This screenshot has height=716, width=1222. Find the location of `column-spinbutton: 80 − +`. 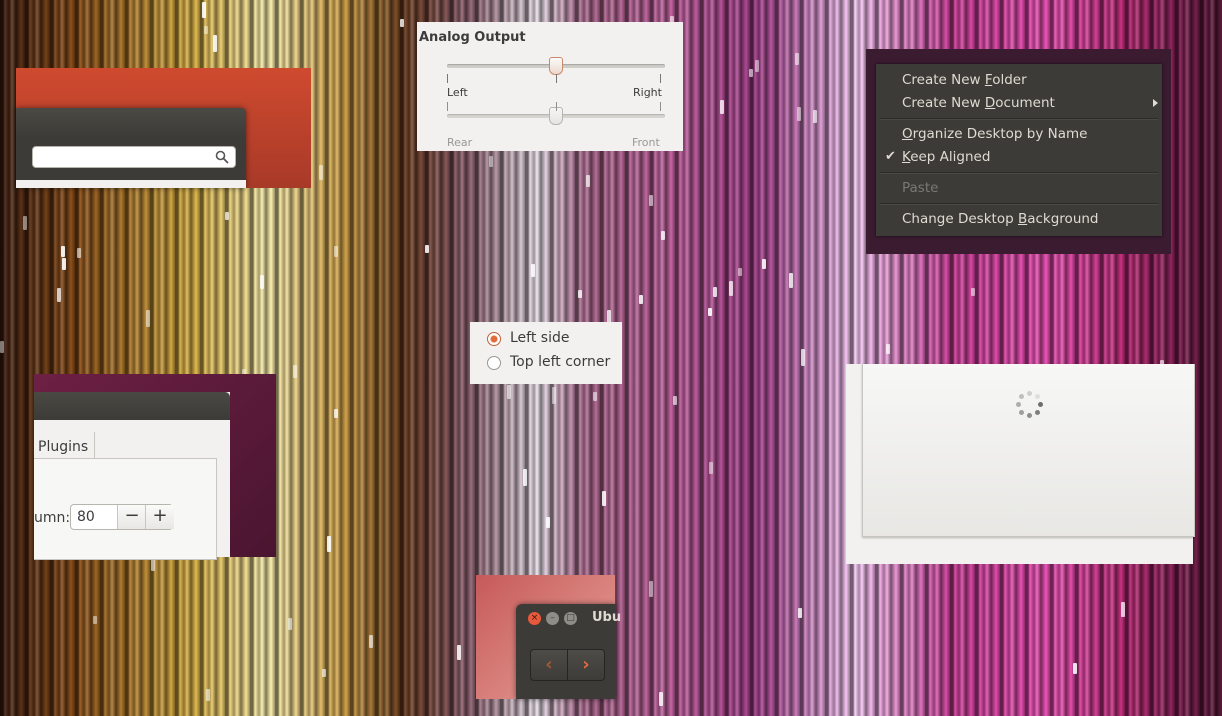

column-spinbutton: 80 − + is located at coordinates (122, 517).